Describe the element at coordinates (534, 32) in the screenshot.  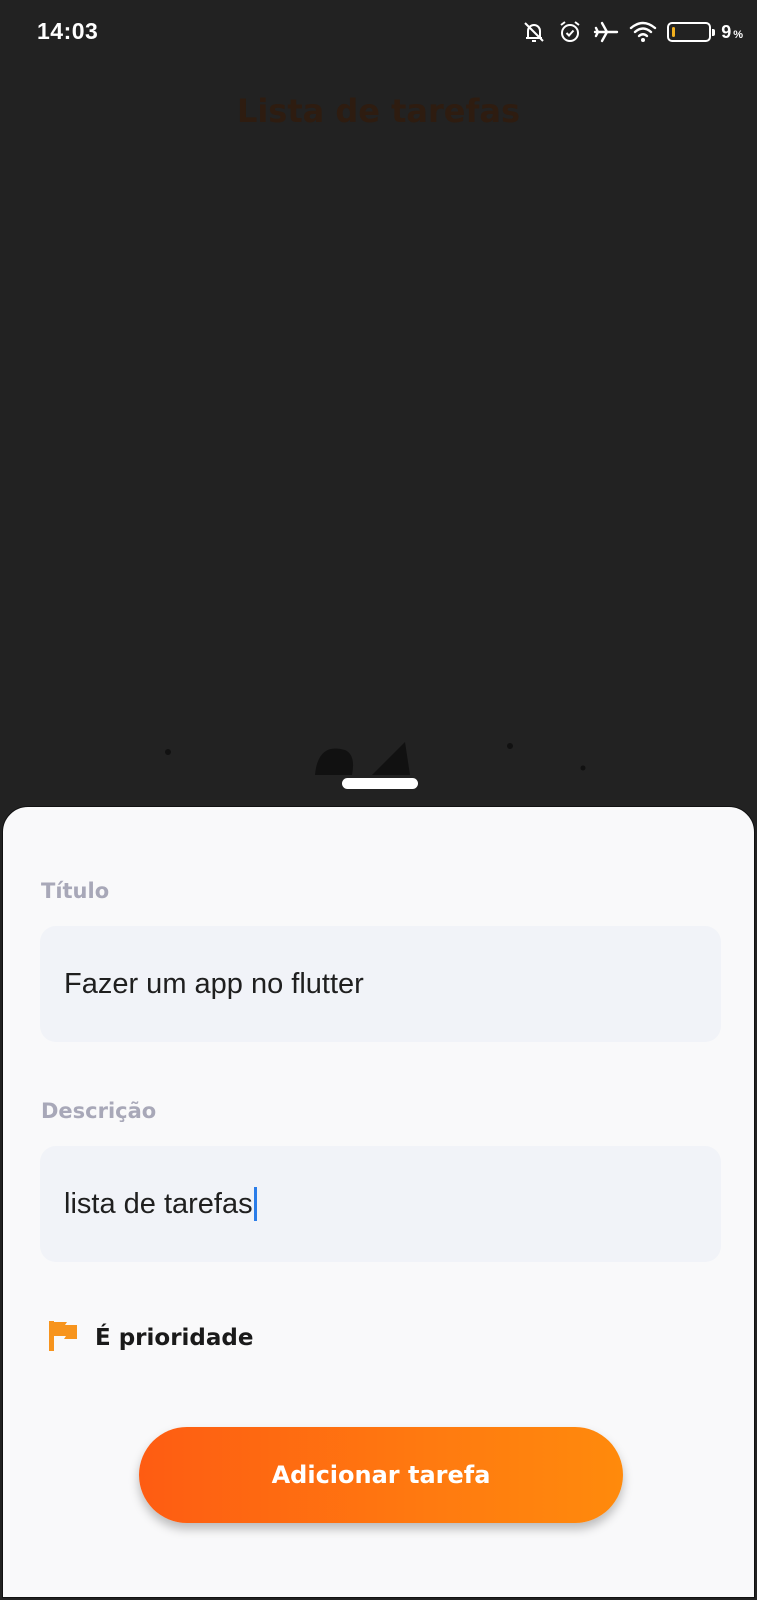
I see `bell-muted-icon` at that location.